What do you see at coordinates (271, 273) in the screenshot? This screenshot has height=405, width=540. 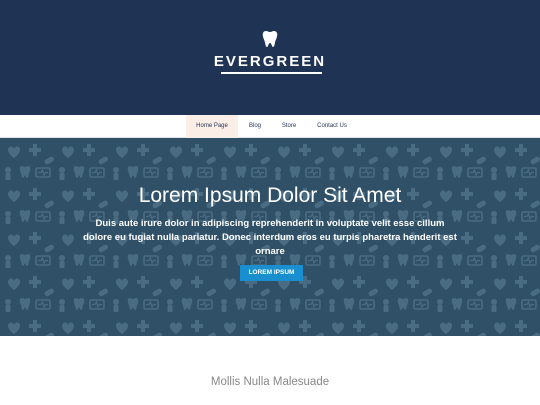 I see `hero-cta-button: LOREM IPSUM` at bounding box center [271, 273].